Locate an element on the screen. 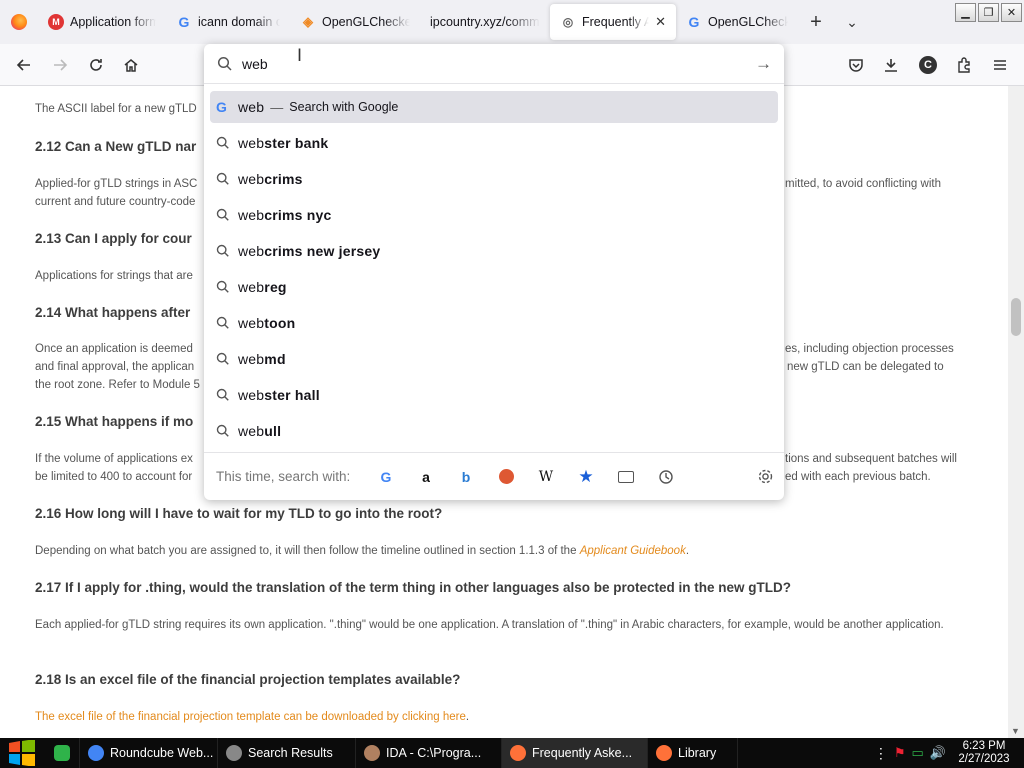  home-button is located at coordinates (131, 65).